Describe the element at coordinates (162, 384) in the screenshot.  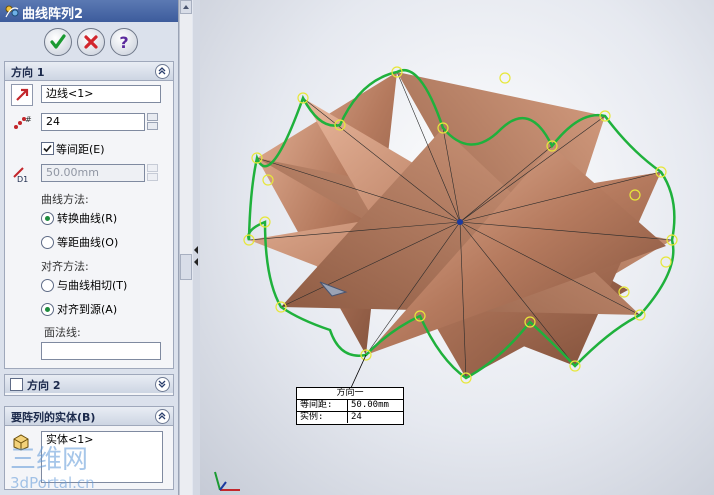
I see `expand-down-icon` at that location.